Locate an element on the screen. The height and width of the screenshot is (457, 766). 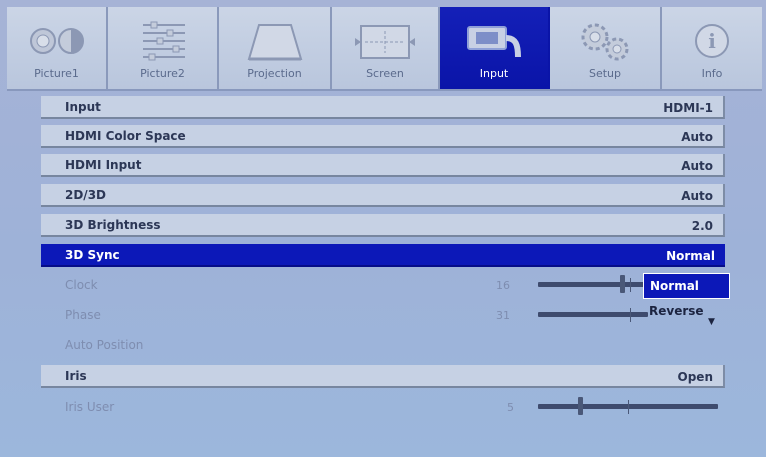
menu-row-hdmi-color-space: HDMI Color Space Auto is located at coordinates (383, 136).